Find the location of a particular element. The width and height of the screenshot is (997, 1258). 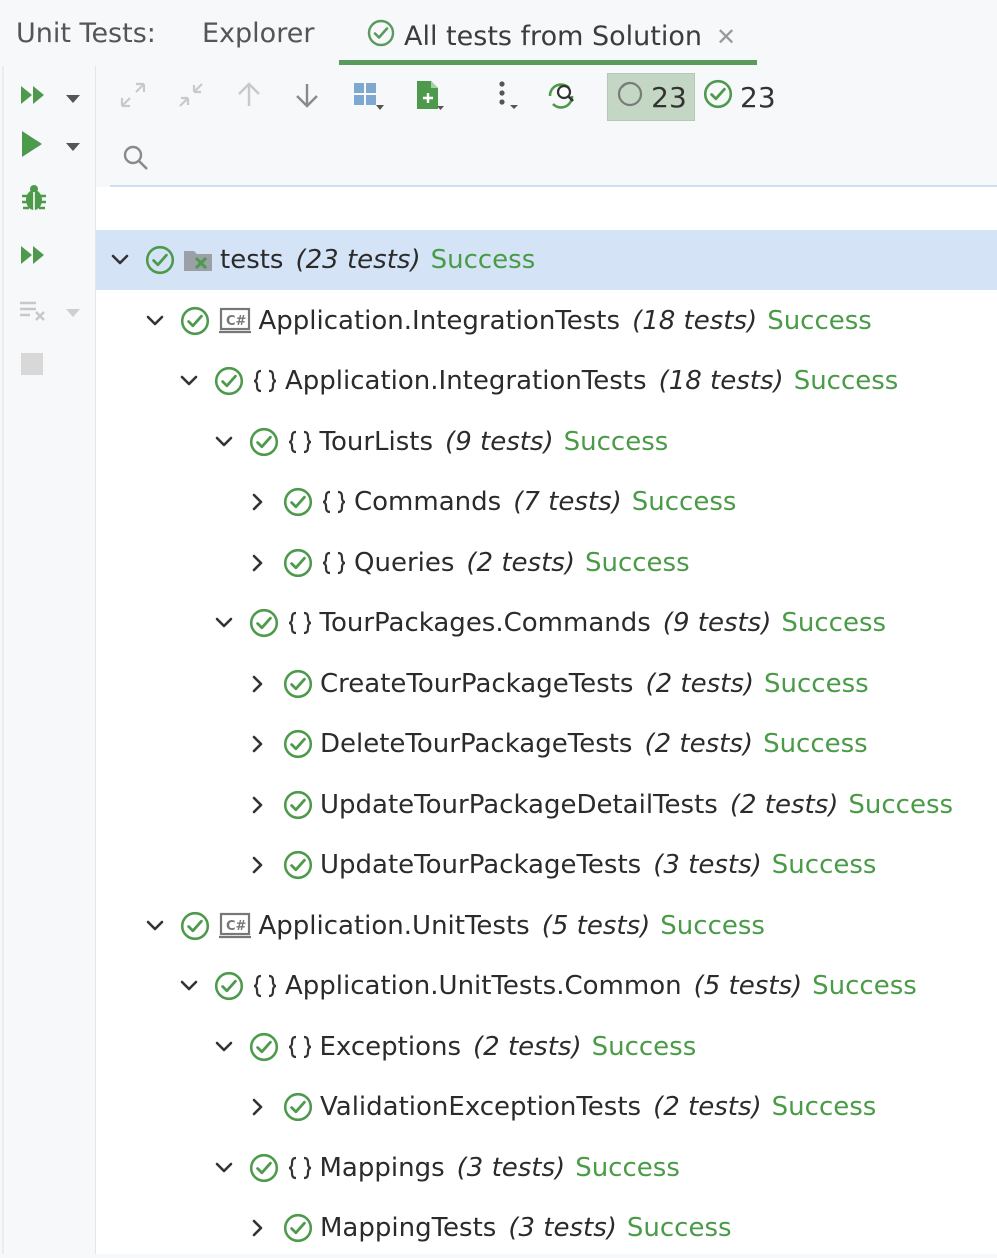

tab-explorer: Explorer is located at coordinates (258, 33).